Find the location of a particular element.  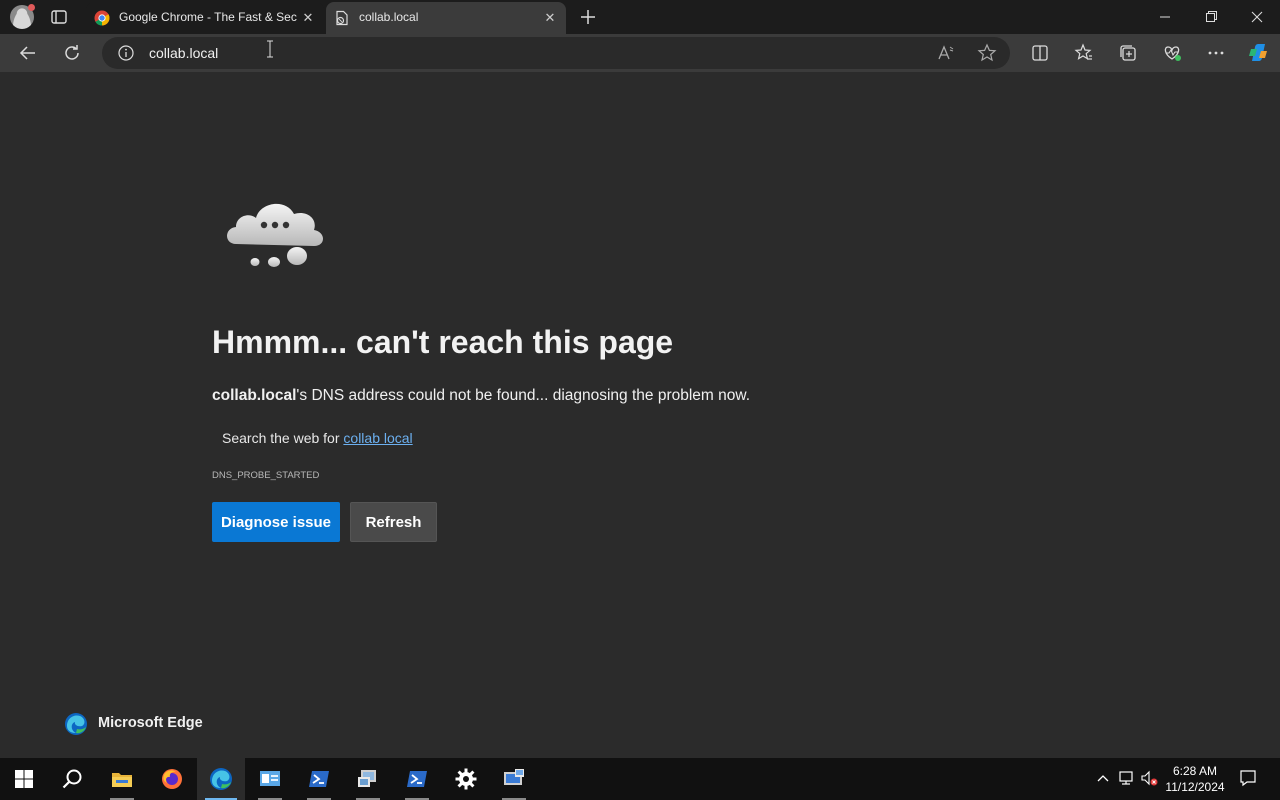

site-info-icon is located at coordinates (126, 53).